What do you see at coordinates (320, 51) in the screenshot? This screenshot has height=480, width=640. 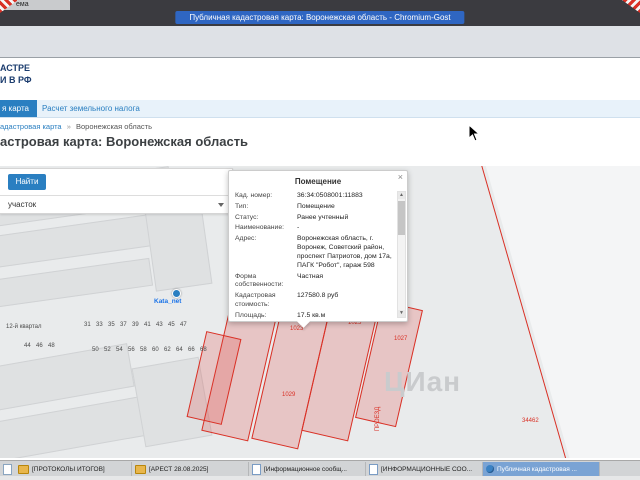 I see `browser-toolbar: r.com/map/voronezhskaya-oblast` at bounding box center [320, 51].